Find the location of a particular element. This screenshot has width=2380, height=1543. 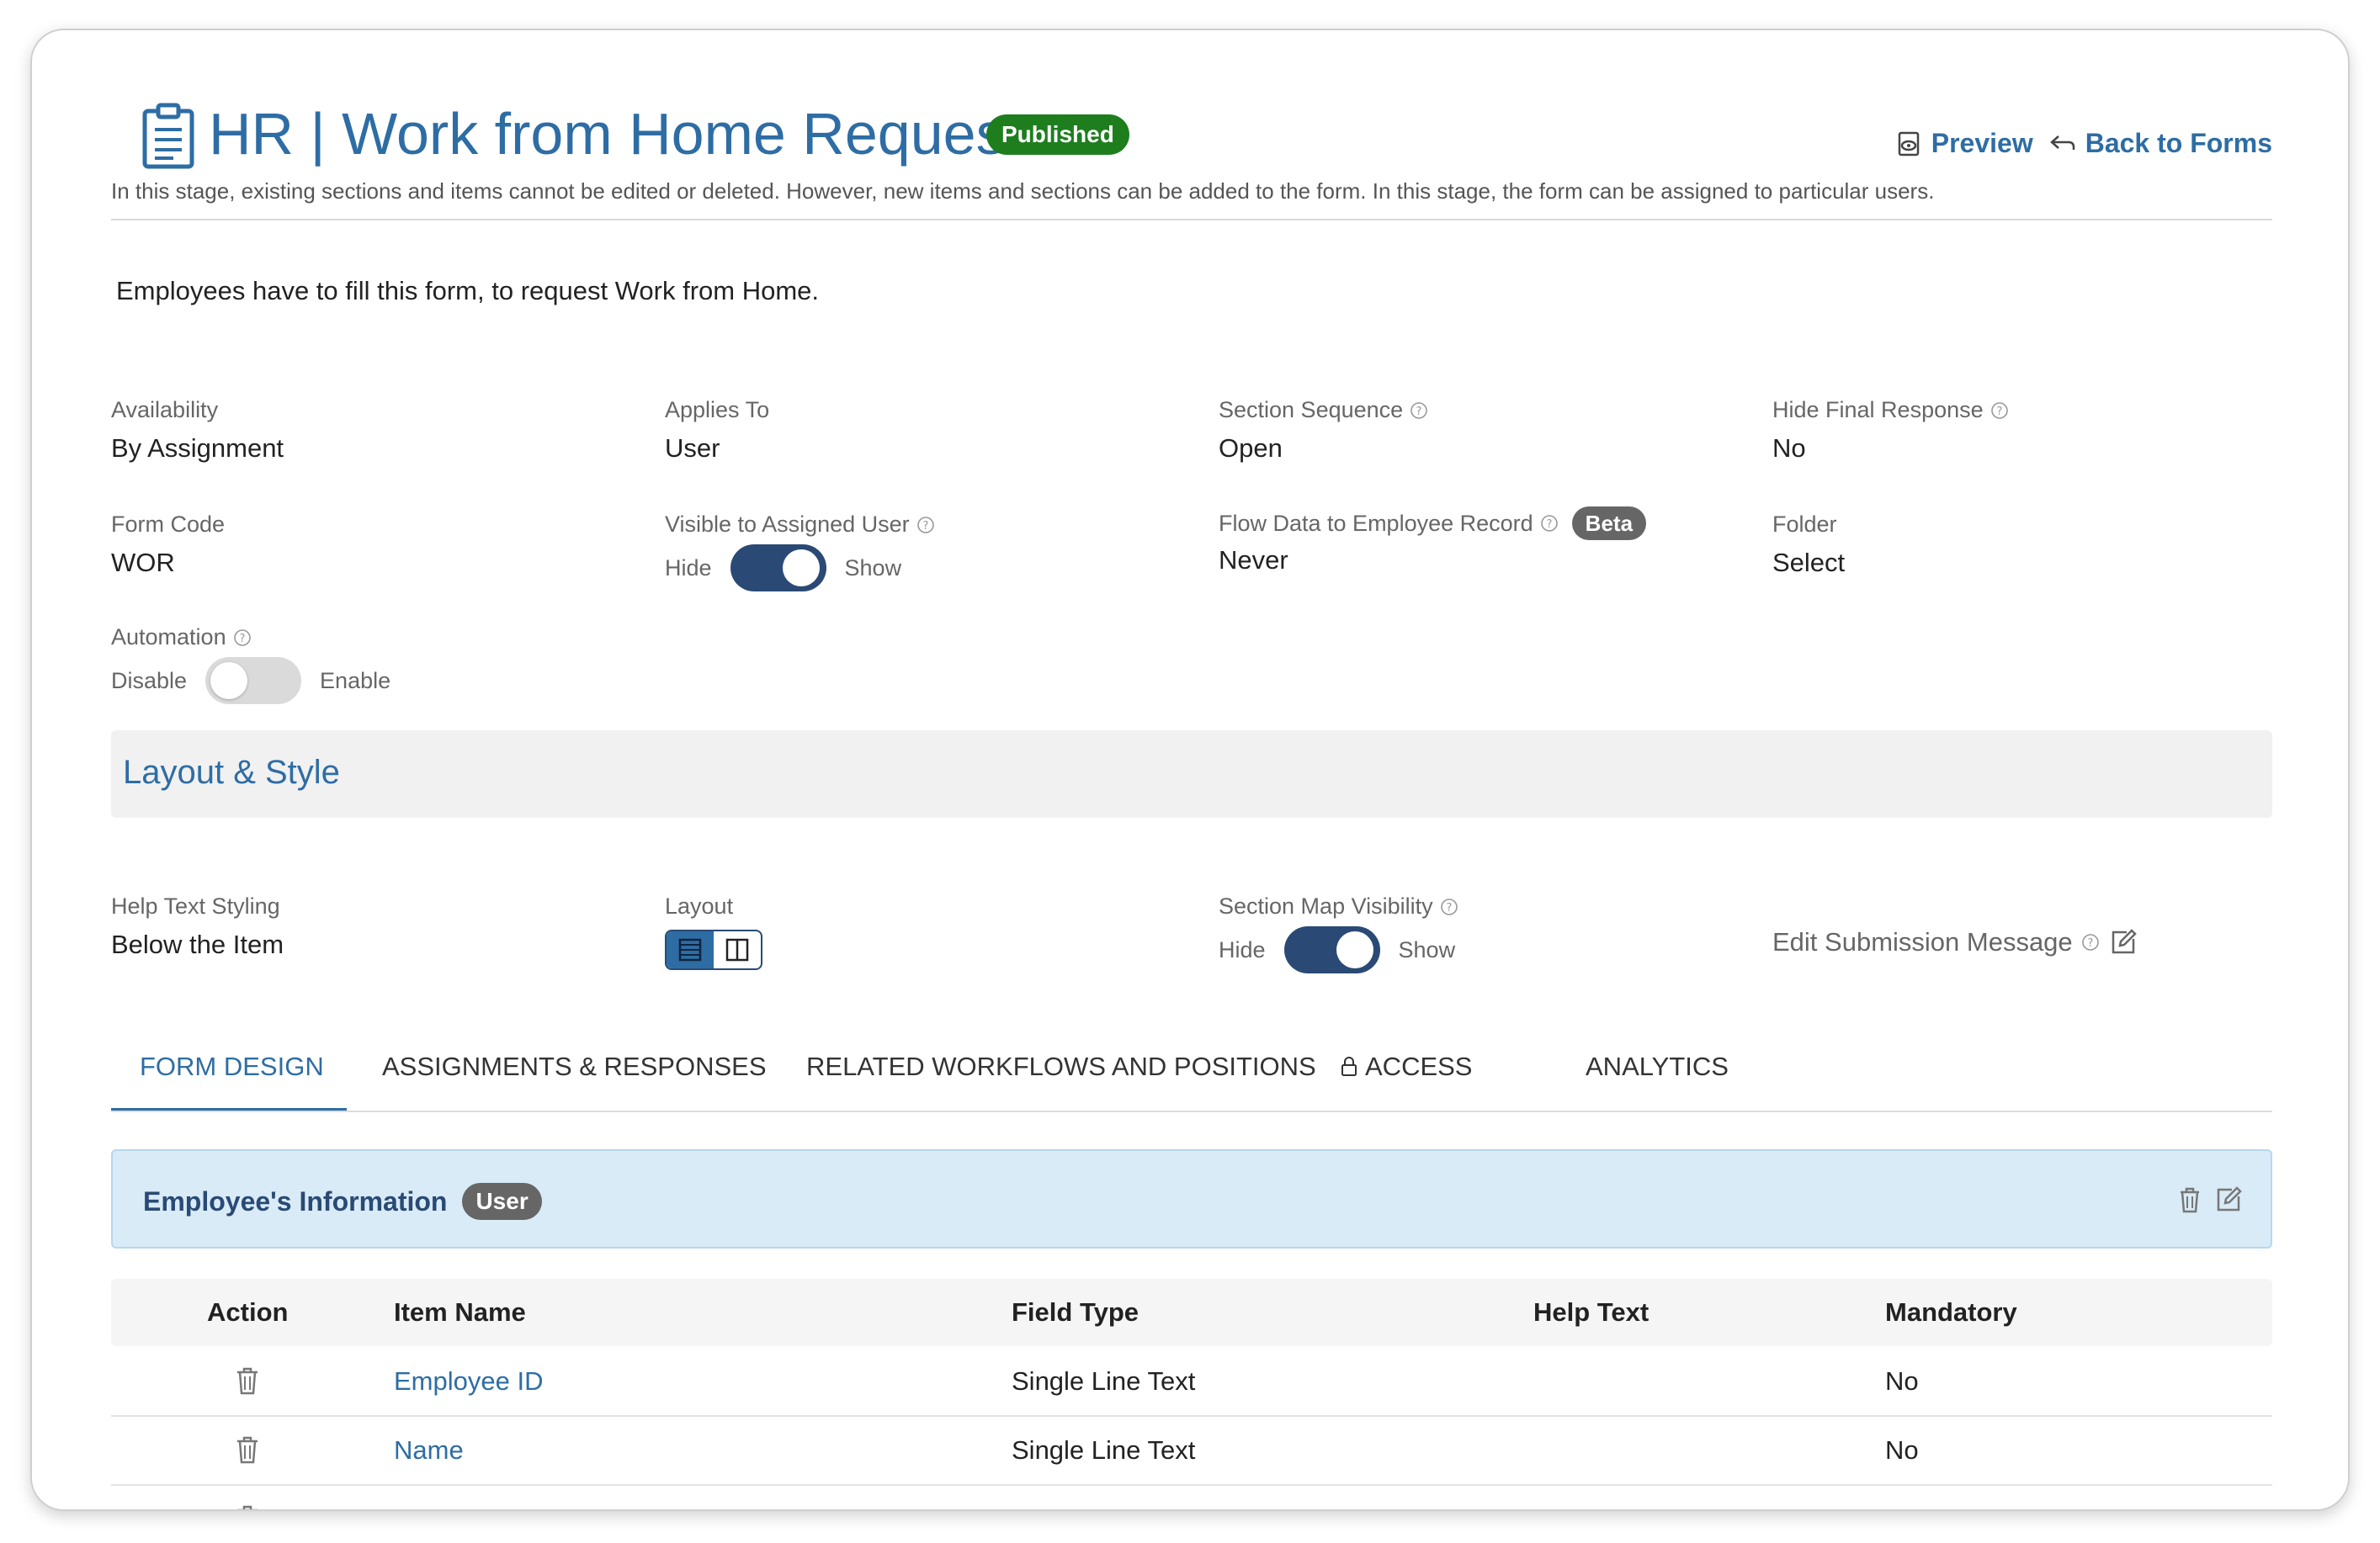

tab-divider is located at coordinates (1191, 1111).